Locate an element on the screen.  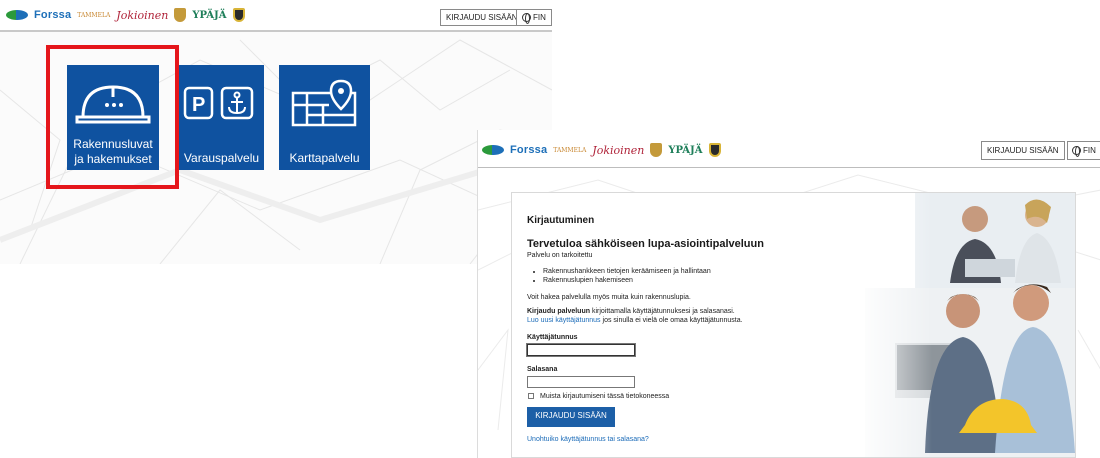
password-label: Salasana is located at coordinates (542, 369).